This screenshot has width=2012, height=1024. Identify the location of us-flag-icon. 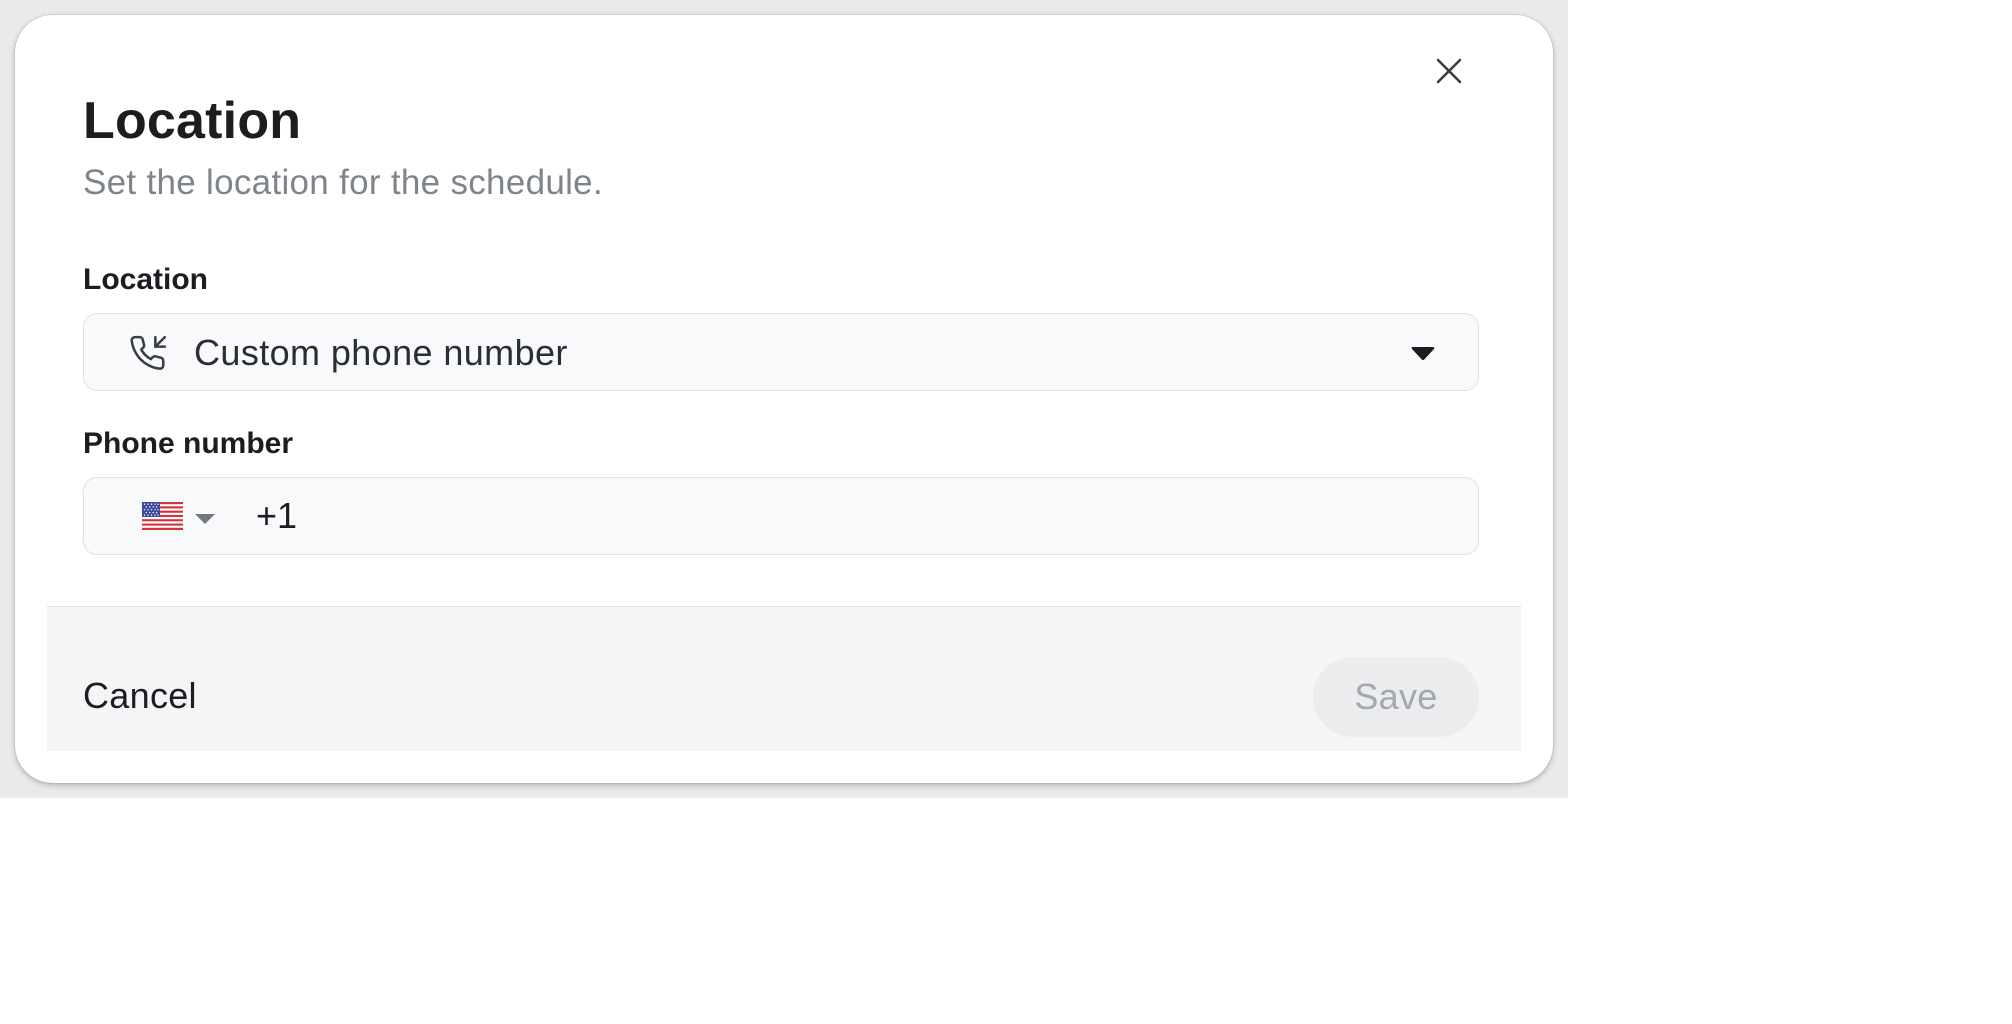
(162, 516).